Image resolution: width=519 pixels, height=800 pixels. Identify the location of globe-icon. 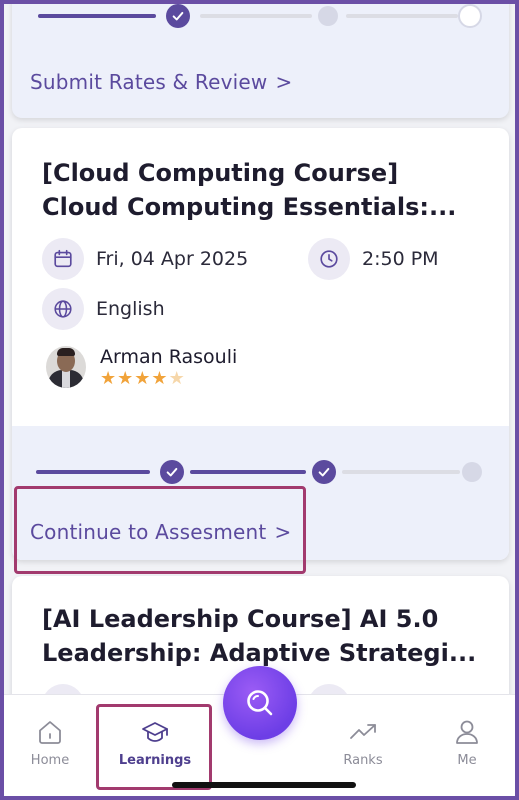
(63, 309).